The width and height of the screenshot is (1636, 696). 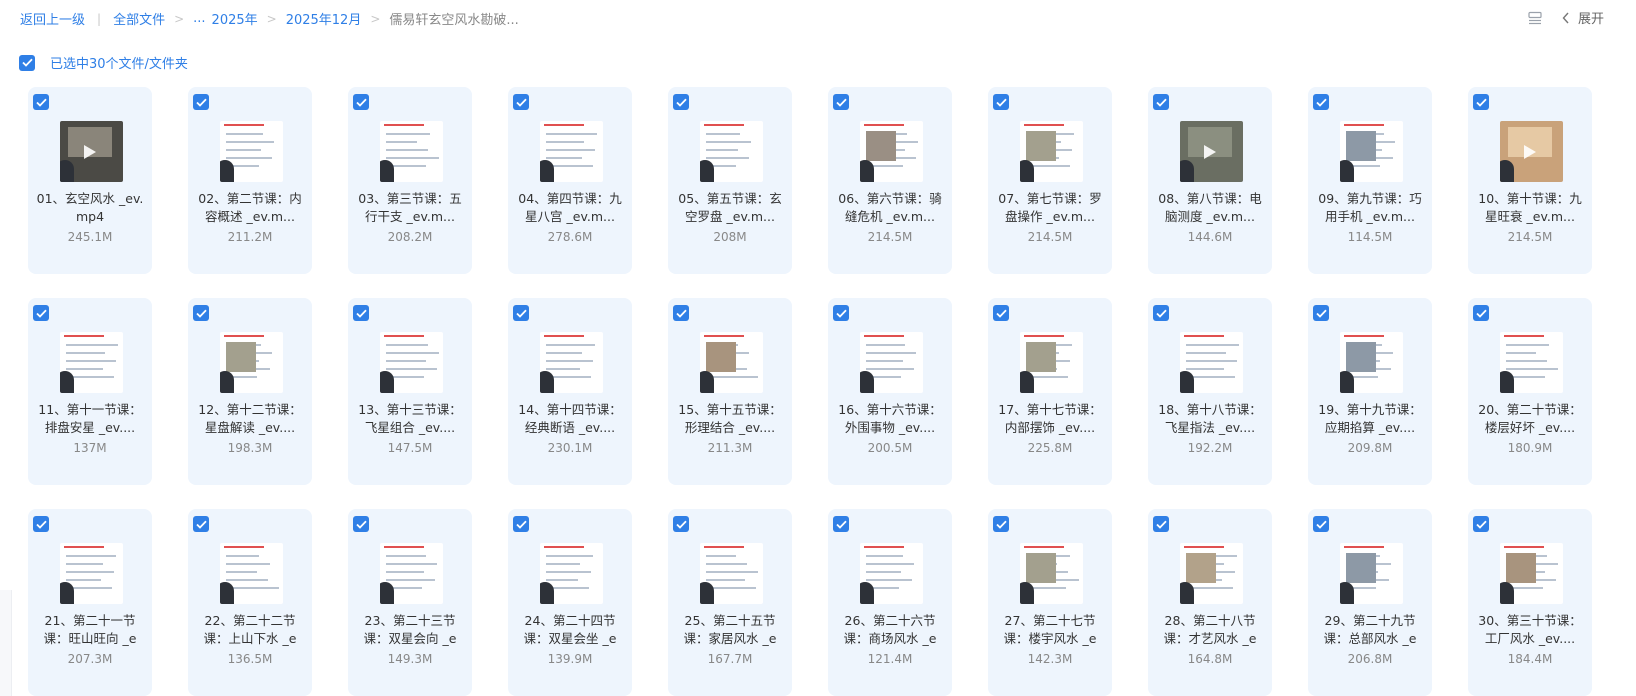 I want to click on file-size: 167.7M, so click(x=730, y=659).